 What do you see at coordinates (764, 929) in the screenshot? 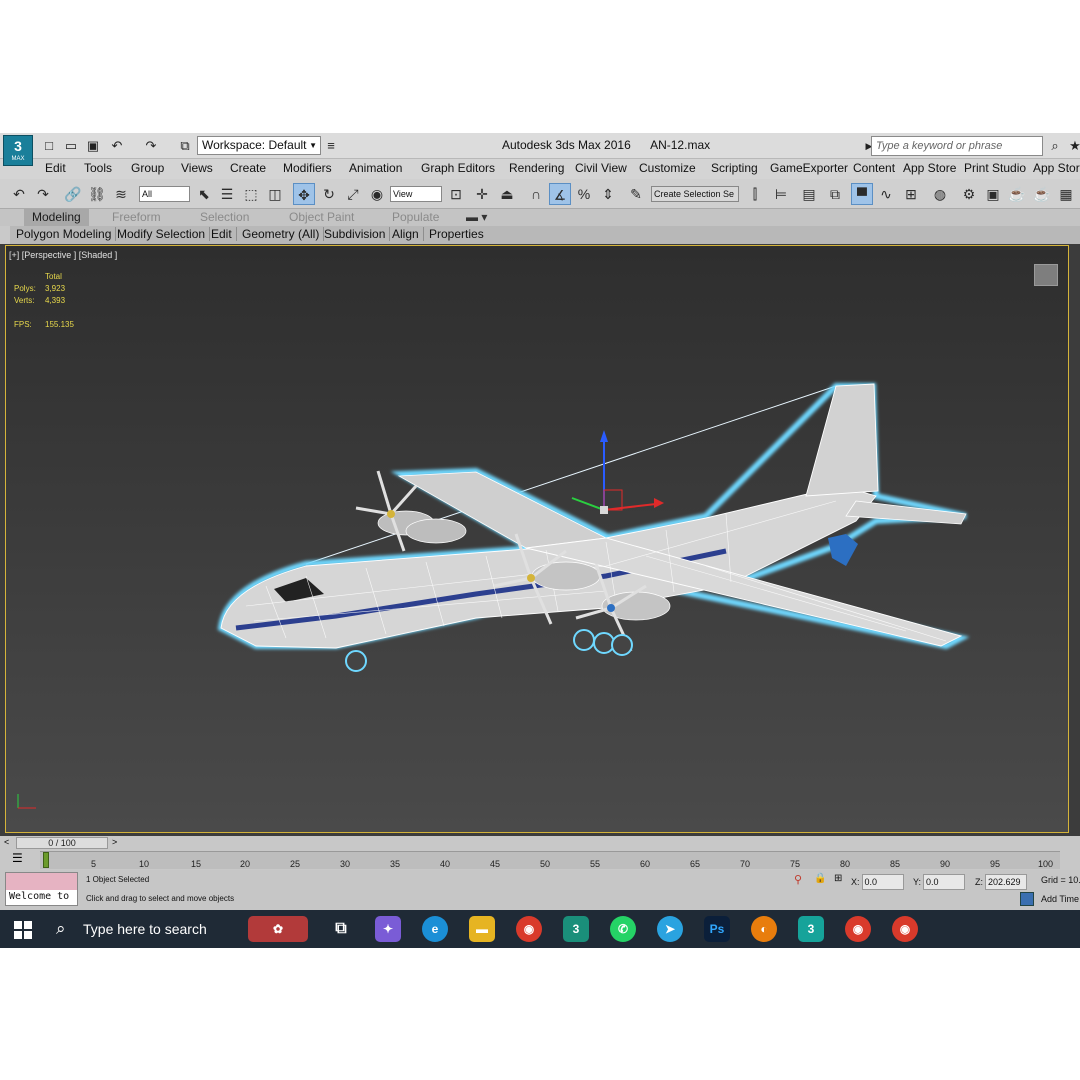
I see `blender-icon: ◐` at bounding box center [764, 929].